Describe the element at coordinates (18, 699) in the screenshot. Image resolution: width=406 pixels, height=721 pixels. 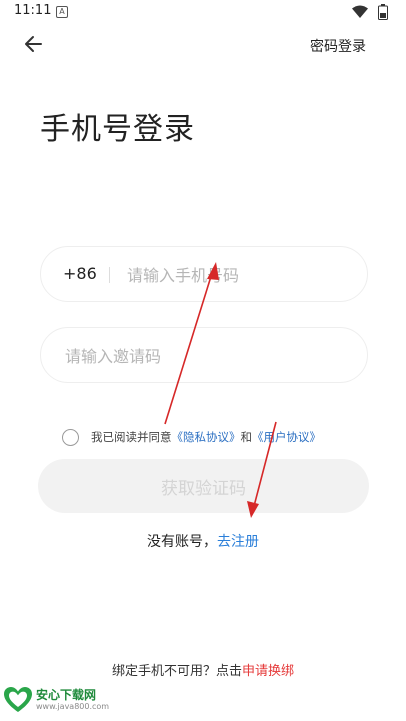
I see `heart-logo-icon` at that location.